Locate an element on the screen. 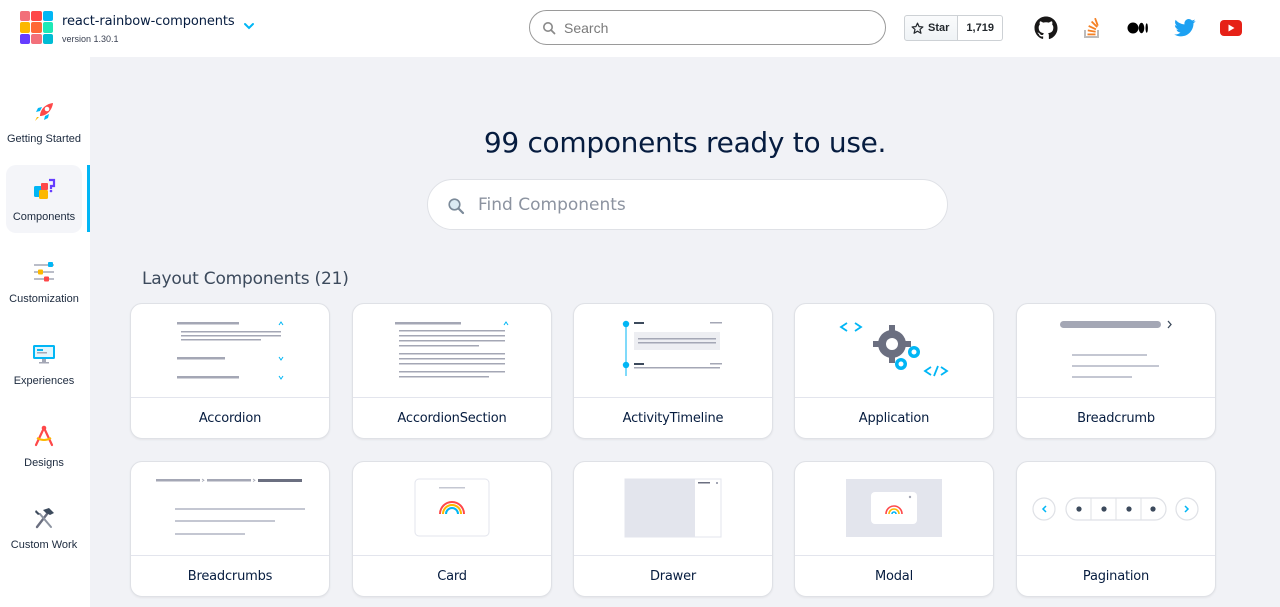  modal-preview is located at coordinates (894, 508).